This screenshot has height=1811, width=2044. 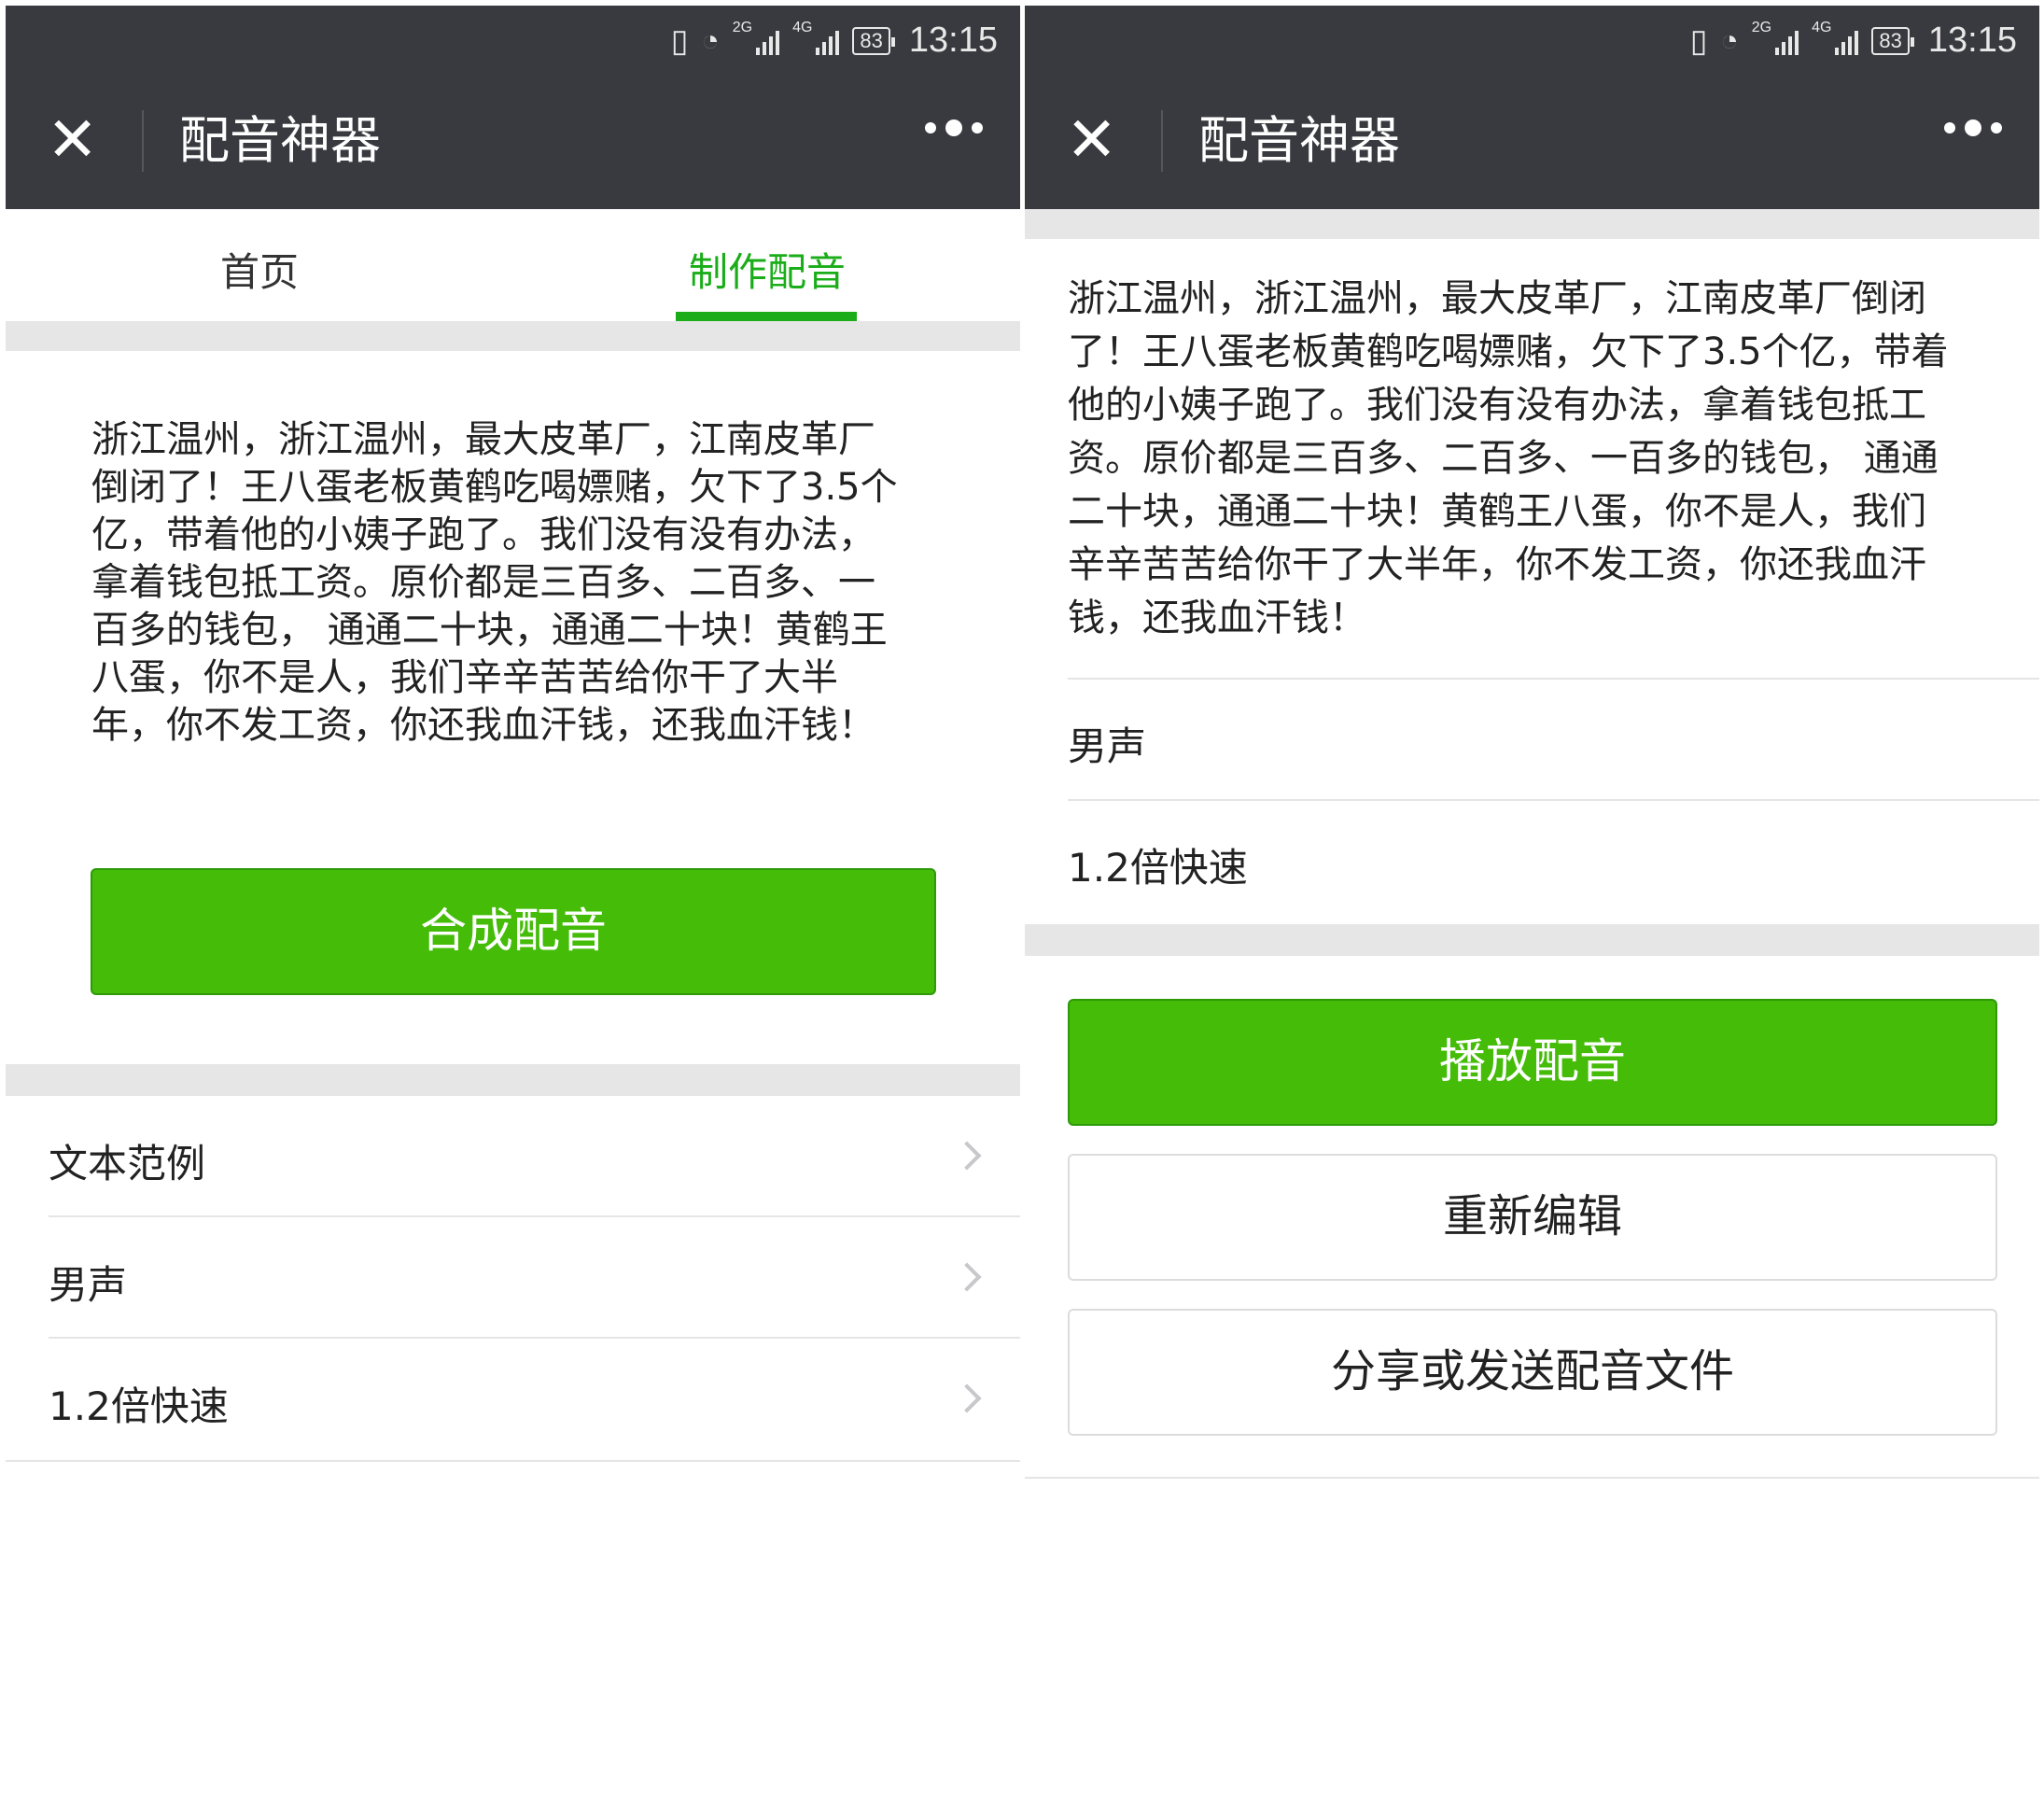 I want to click on list-item-label: 1.2倍快速, so click(x=139, y=1406).